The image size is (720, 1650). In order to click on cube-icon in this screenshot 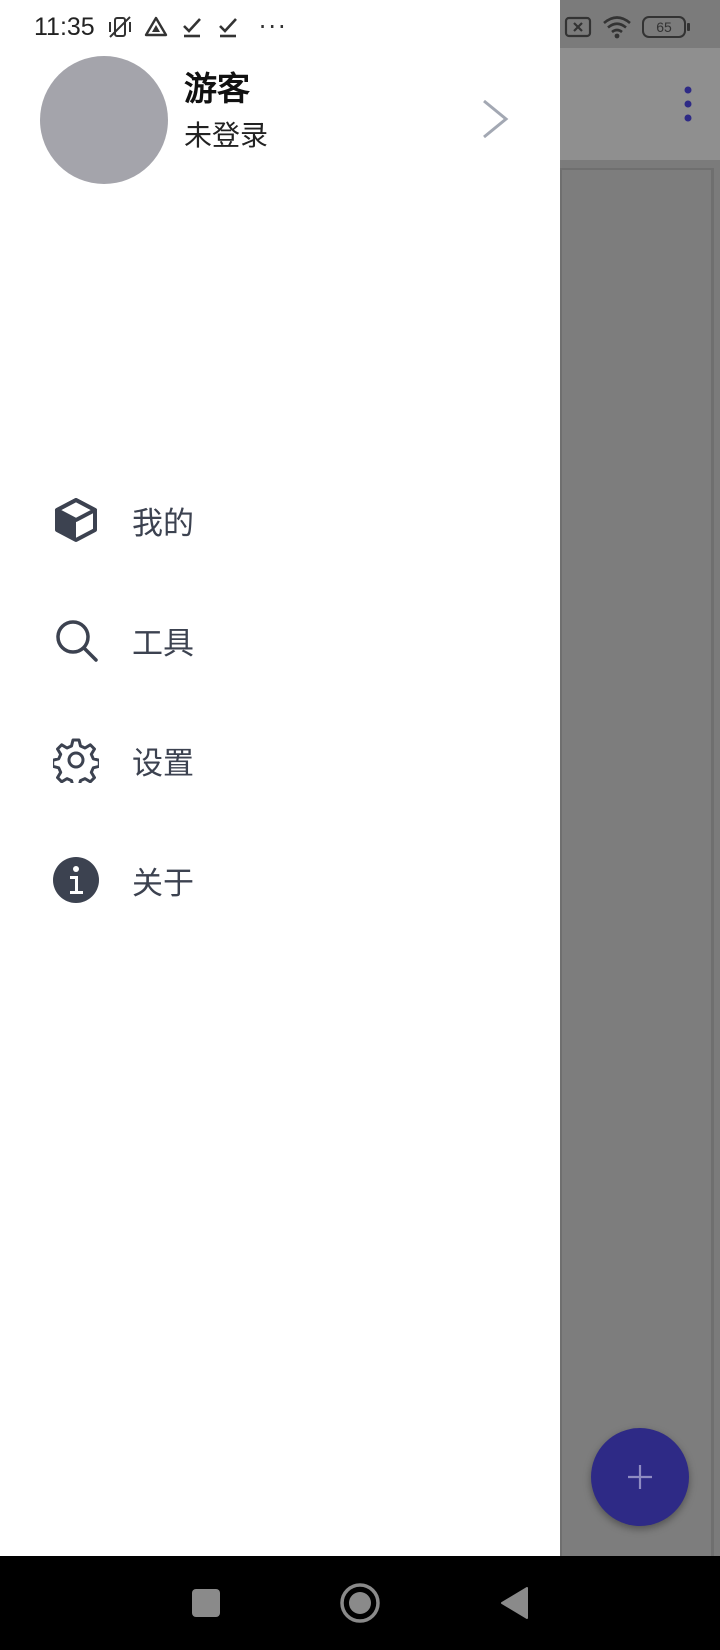, I will do `click(76, 520)`.